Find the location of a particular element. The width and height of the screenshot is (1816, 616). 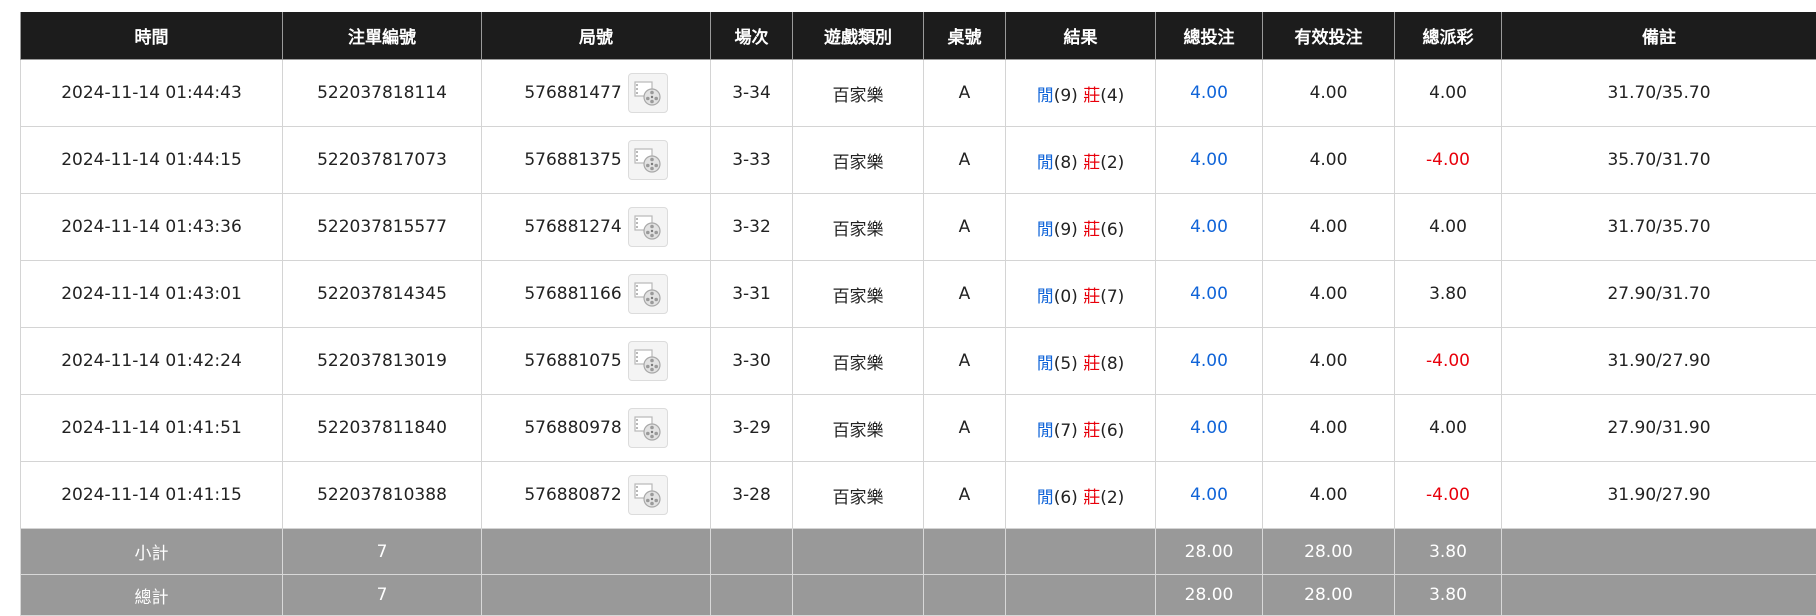

cell-time: 2024-11-14 01:44:43 is located at coordinates (152, 93).